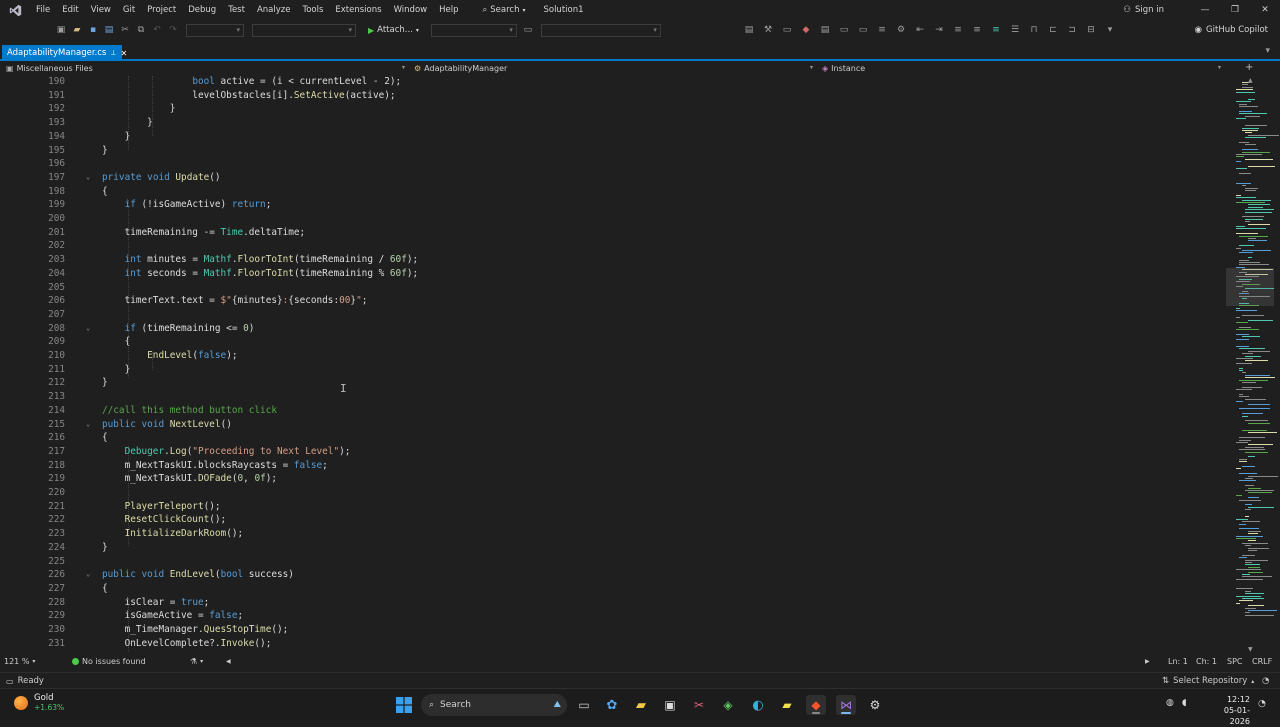 Image resolution: width=1280 pixels, height=727 pixels. What do you see at coordinates (901, 30) in the screenshot?
I see `settings-icon: ⚙` at bounding box center [901, 30].